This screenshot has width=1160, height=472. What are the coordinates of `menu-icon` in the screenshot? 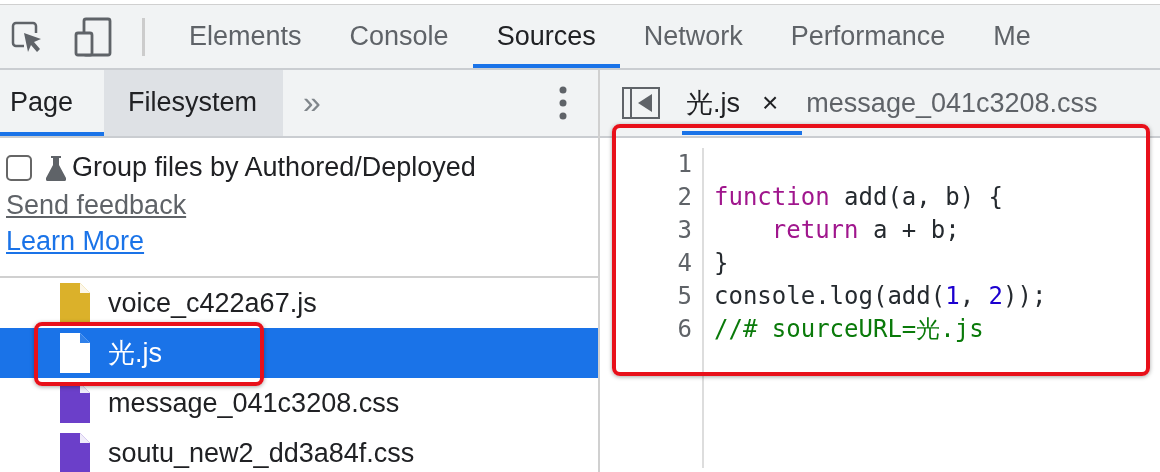 It's located at (563, 103).